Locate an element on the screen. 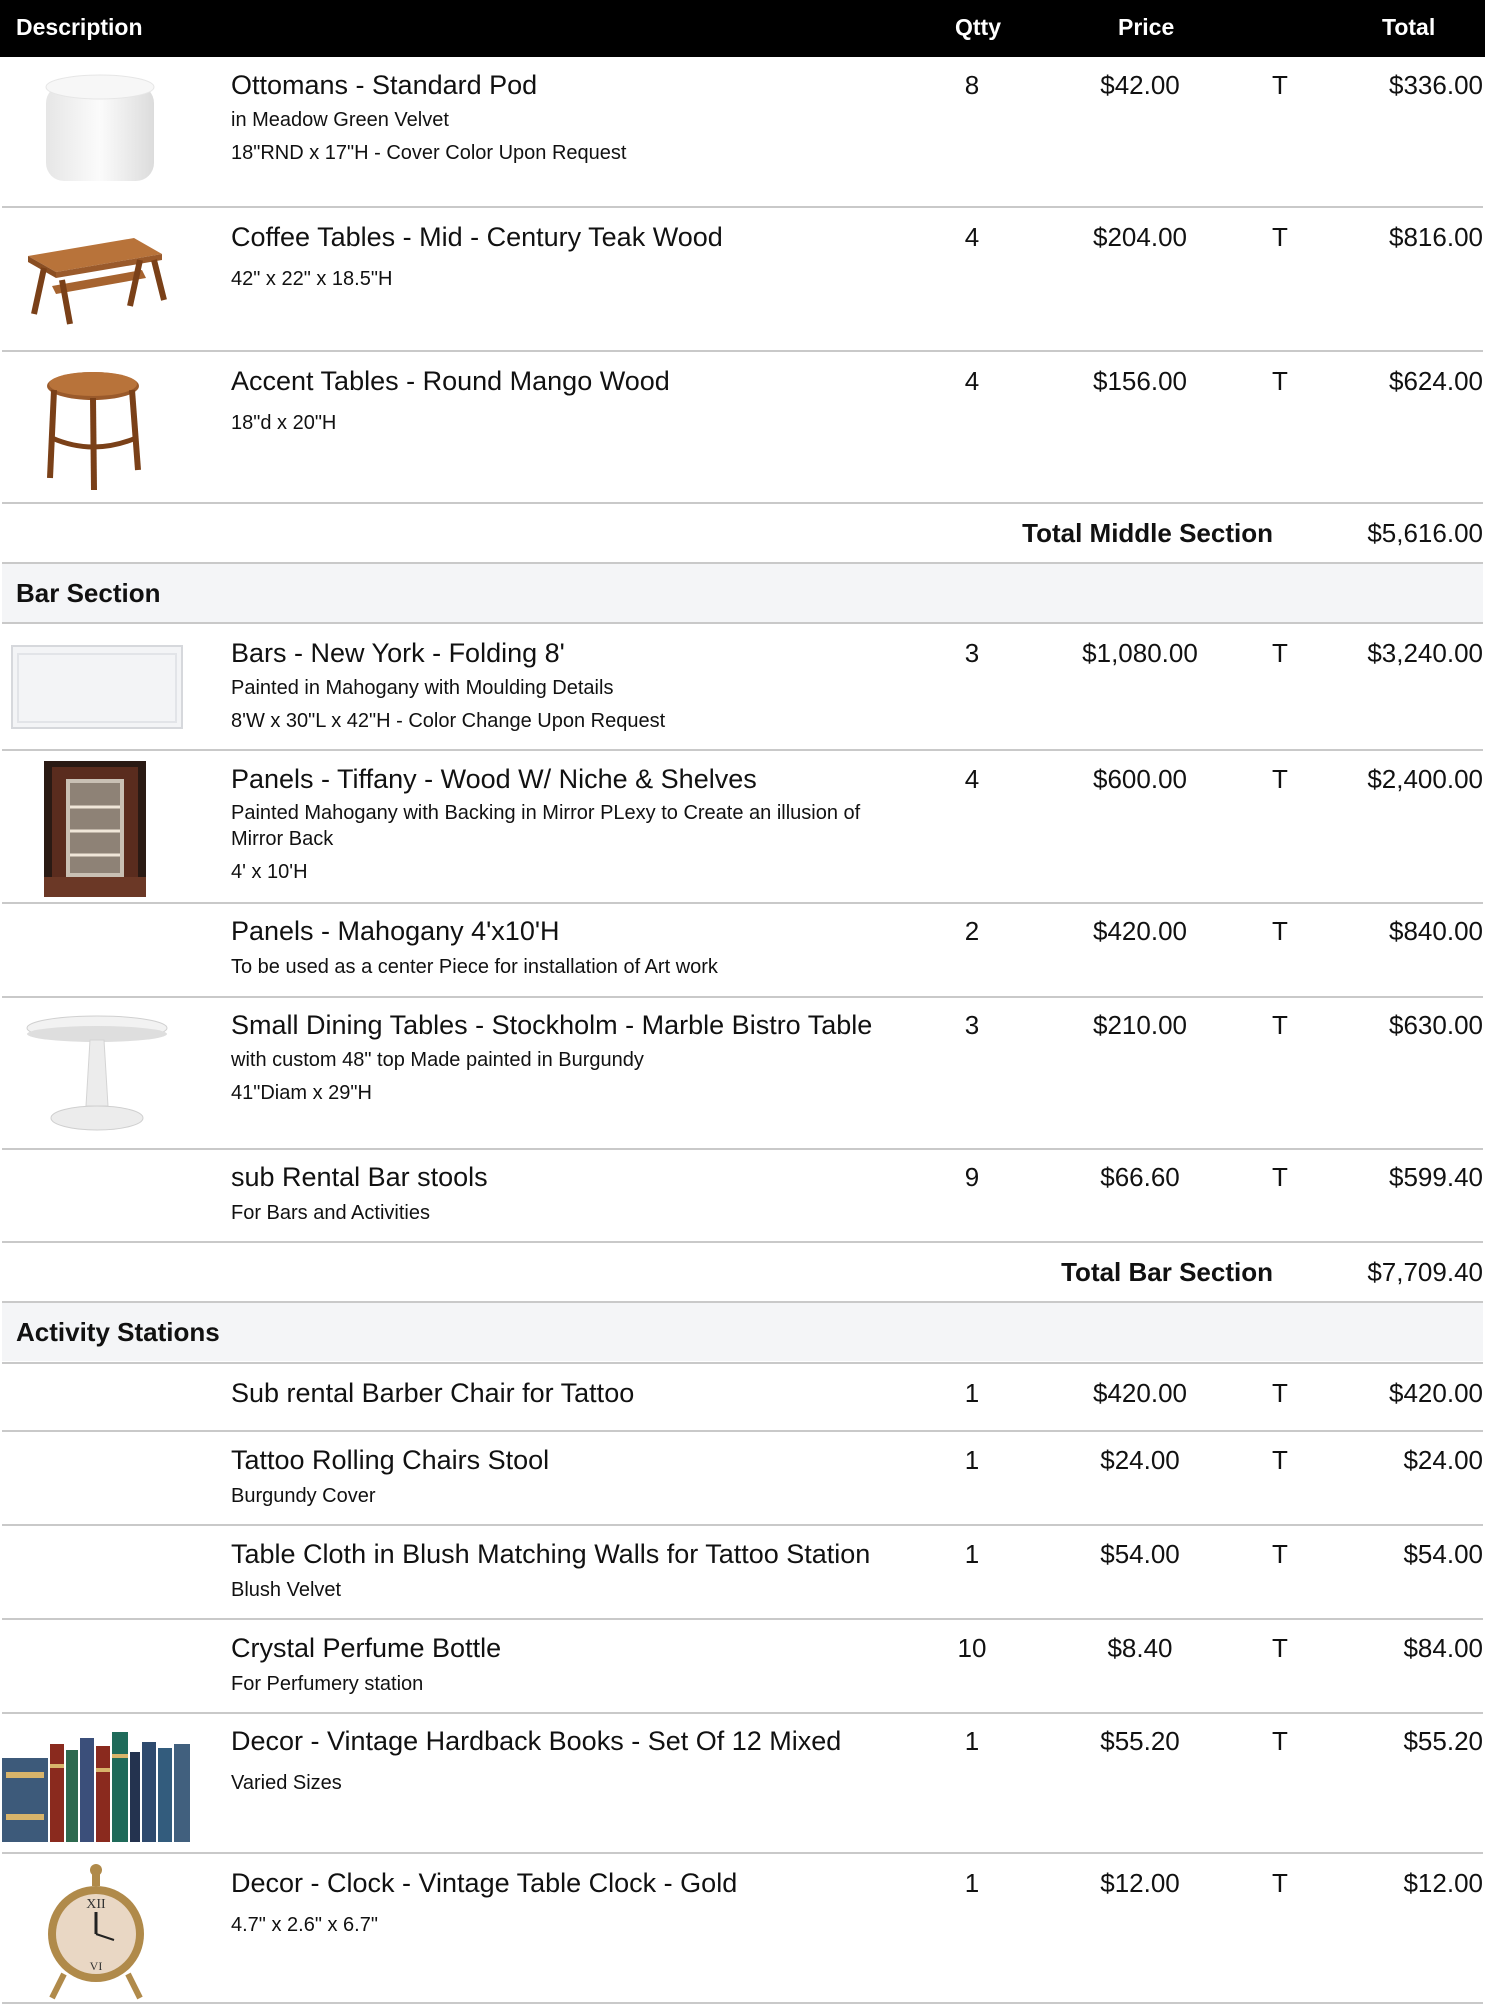 The image size is (1485, 2006). subtotal-value: $5,616.00 is located at coordinates (1425, 533).